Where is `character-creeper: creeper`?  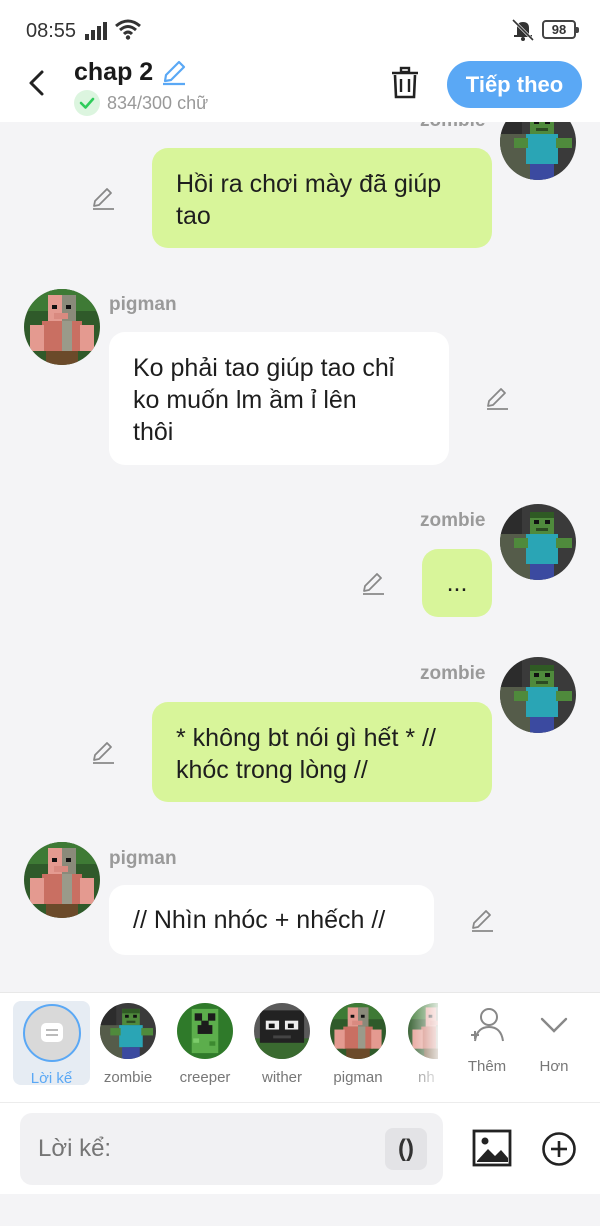 character-creeper: creeper is located at coordinates (205, 1044).